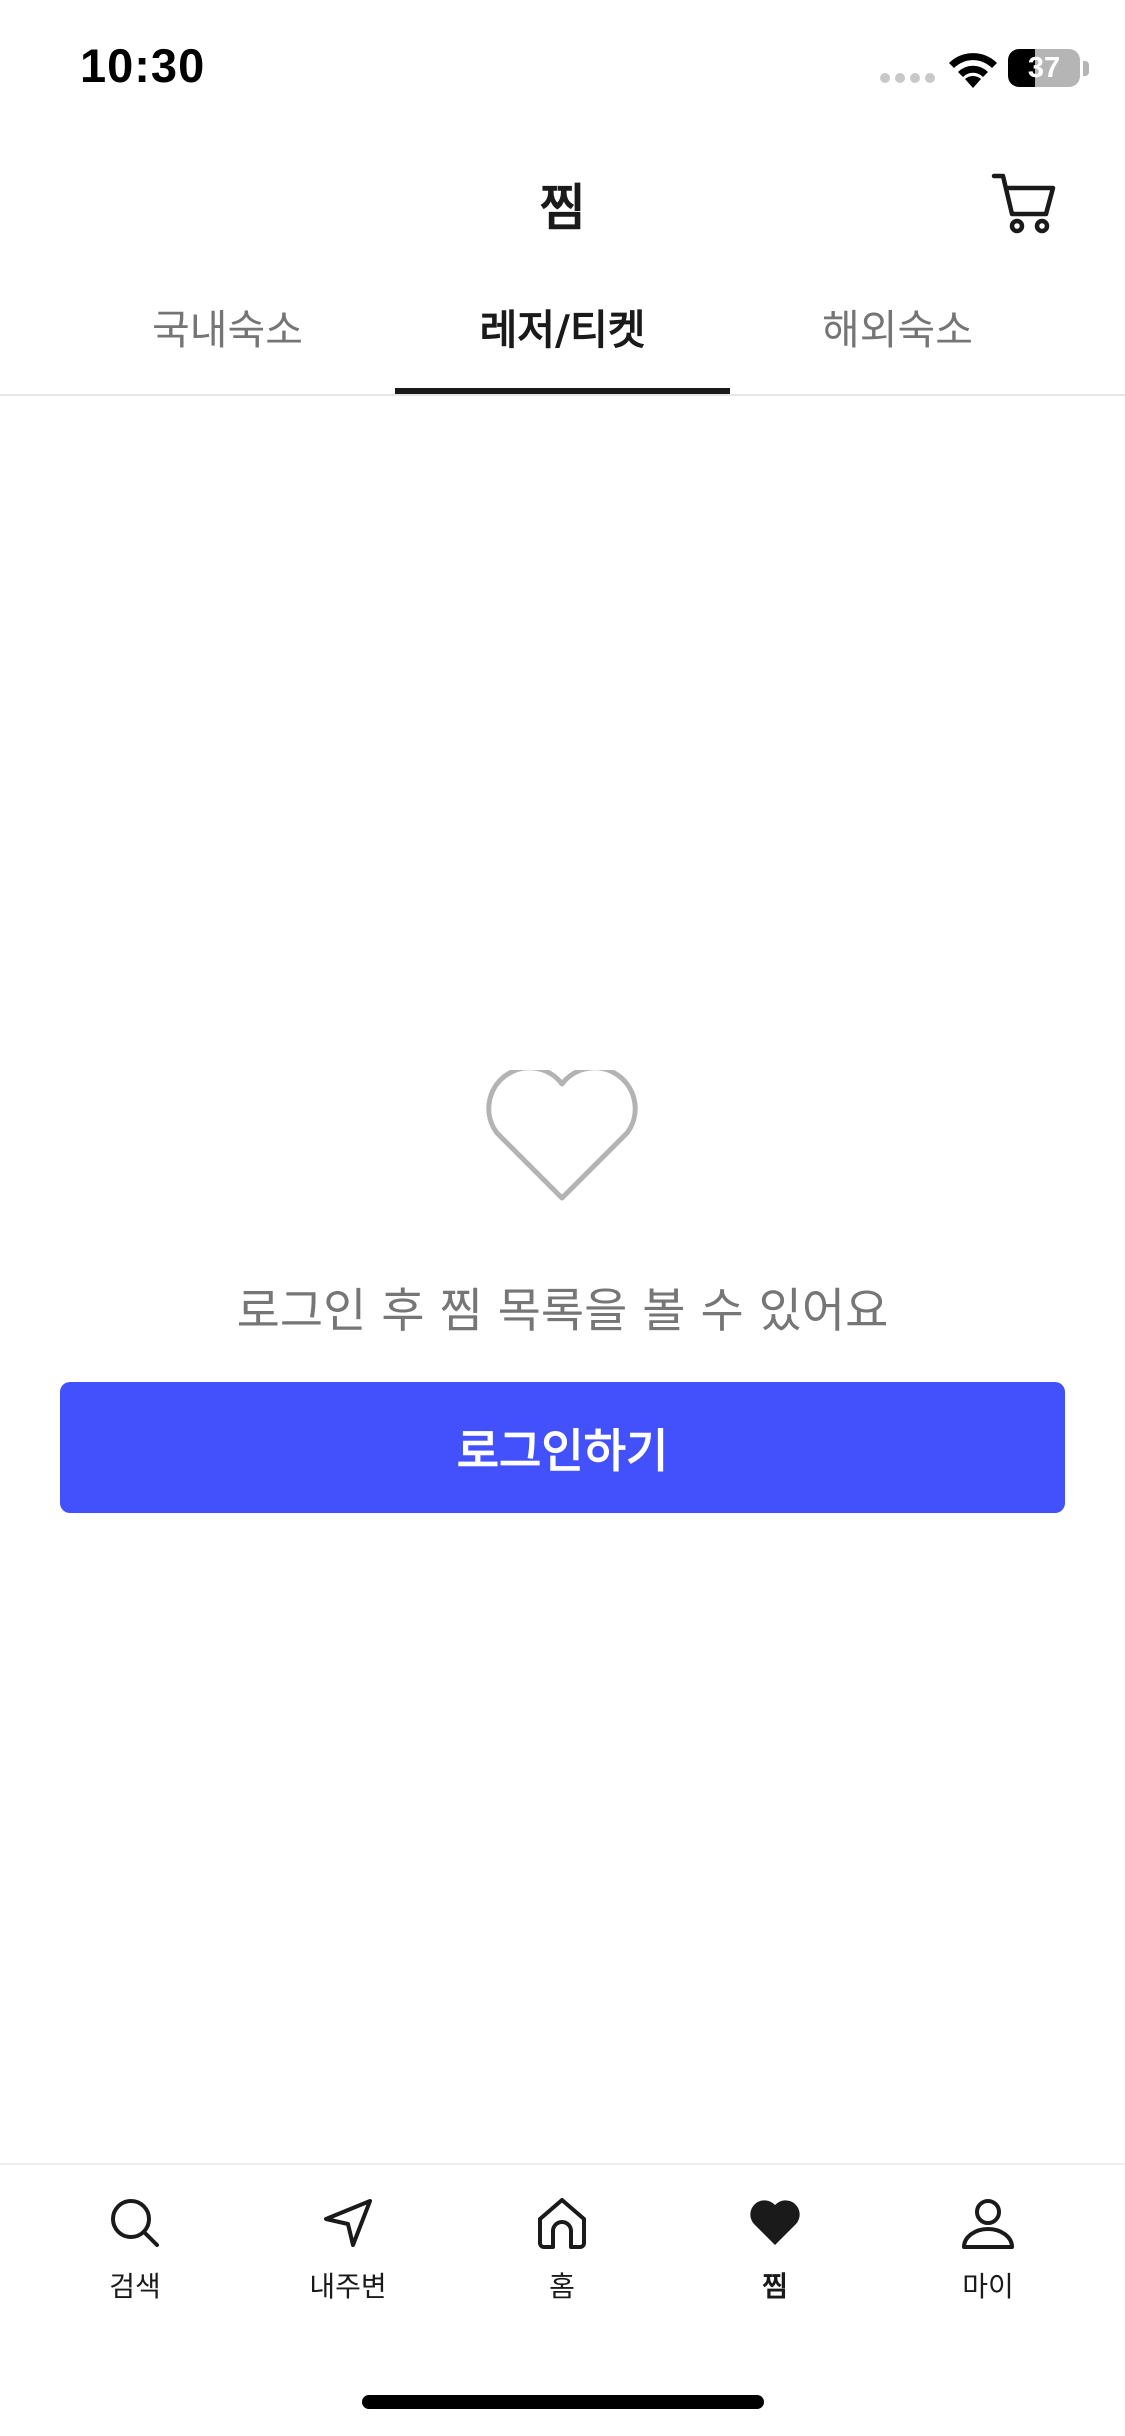  What do you see at coordinates (562, 2286) in the screenshot?
I see `nav-label: 홈` at bounding box center [562, 2286].